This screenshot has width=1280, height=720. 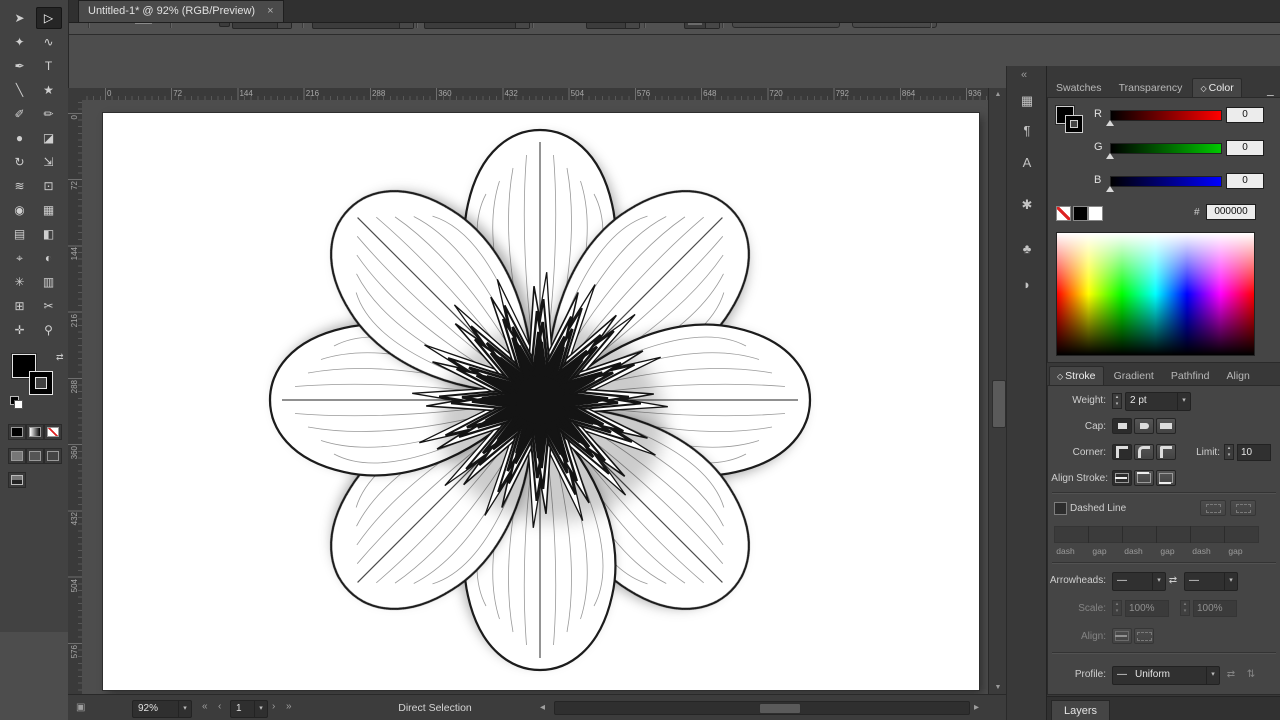 I want to click on corner-miter-button, so click(x=1122, y=452).